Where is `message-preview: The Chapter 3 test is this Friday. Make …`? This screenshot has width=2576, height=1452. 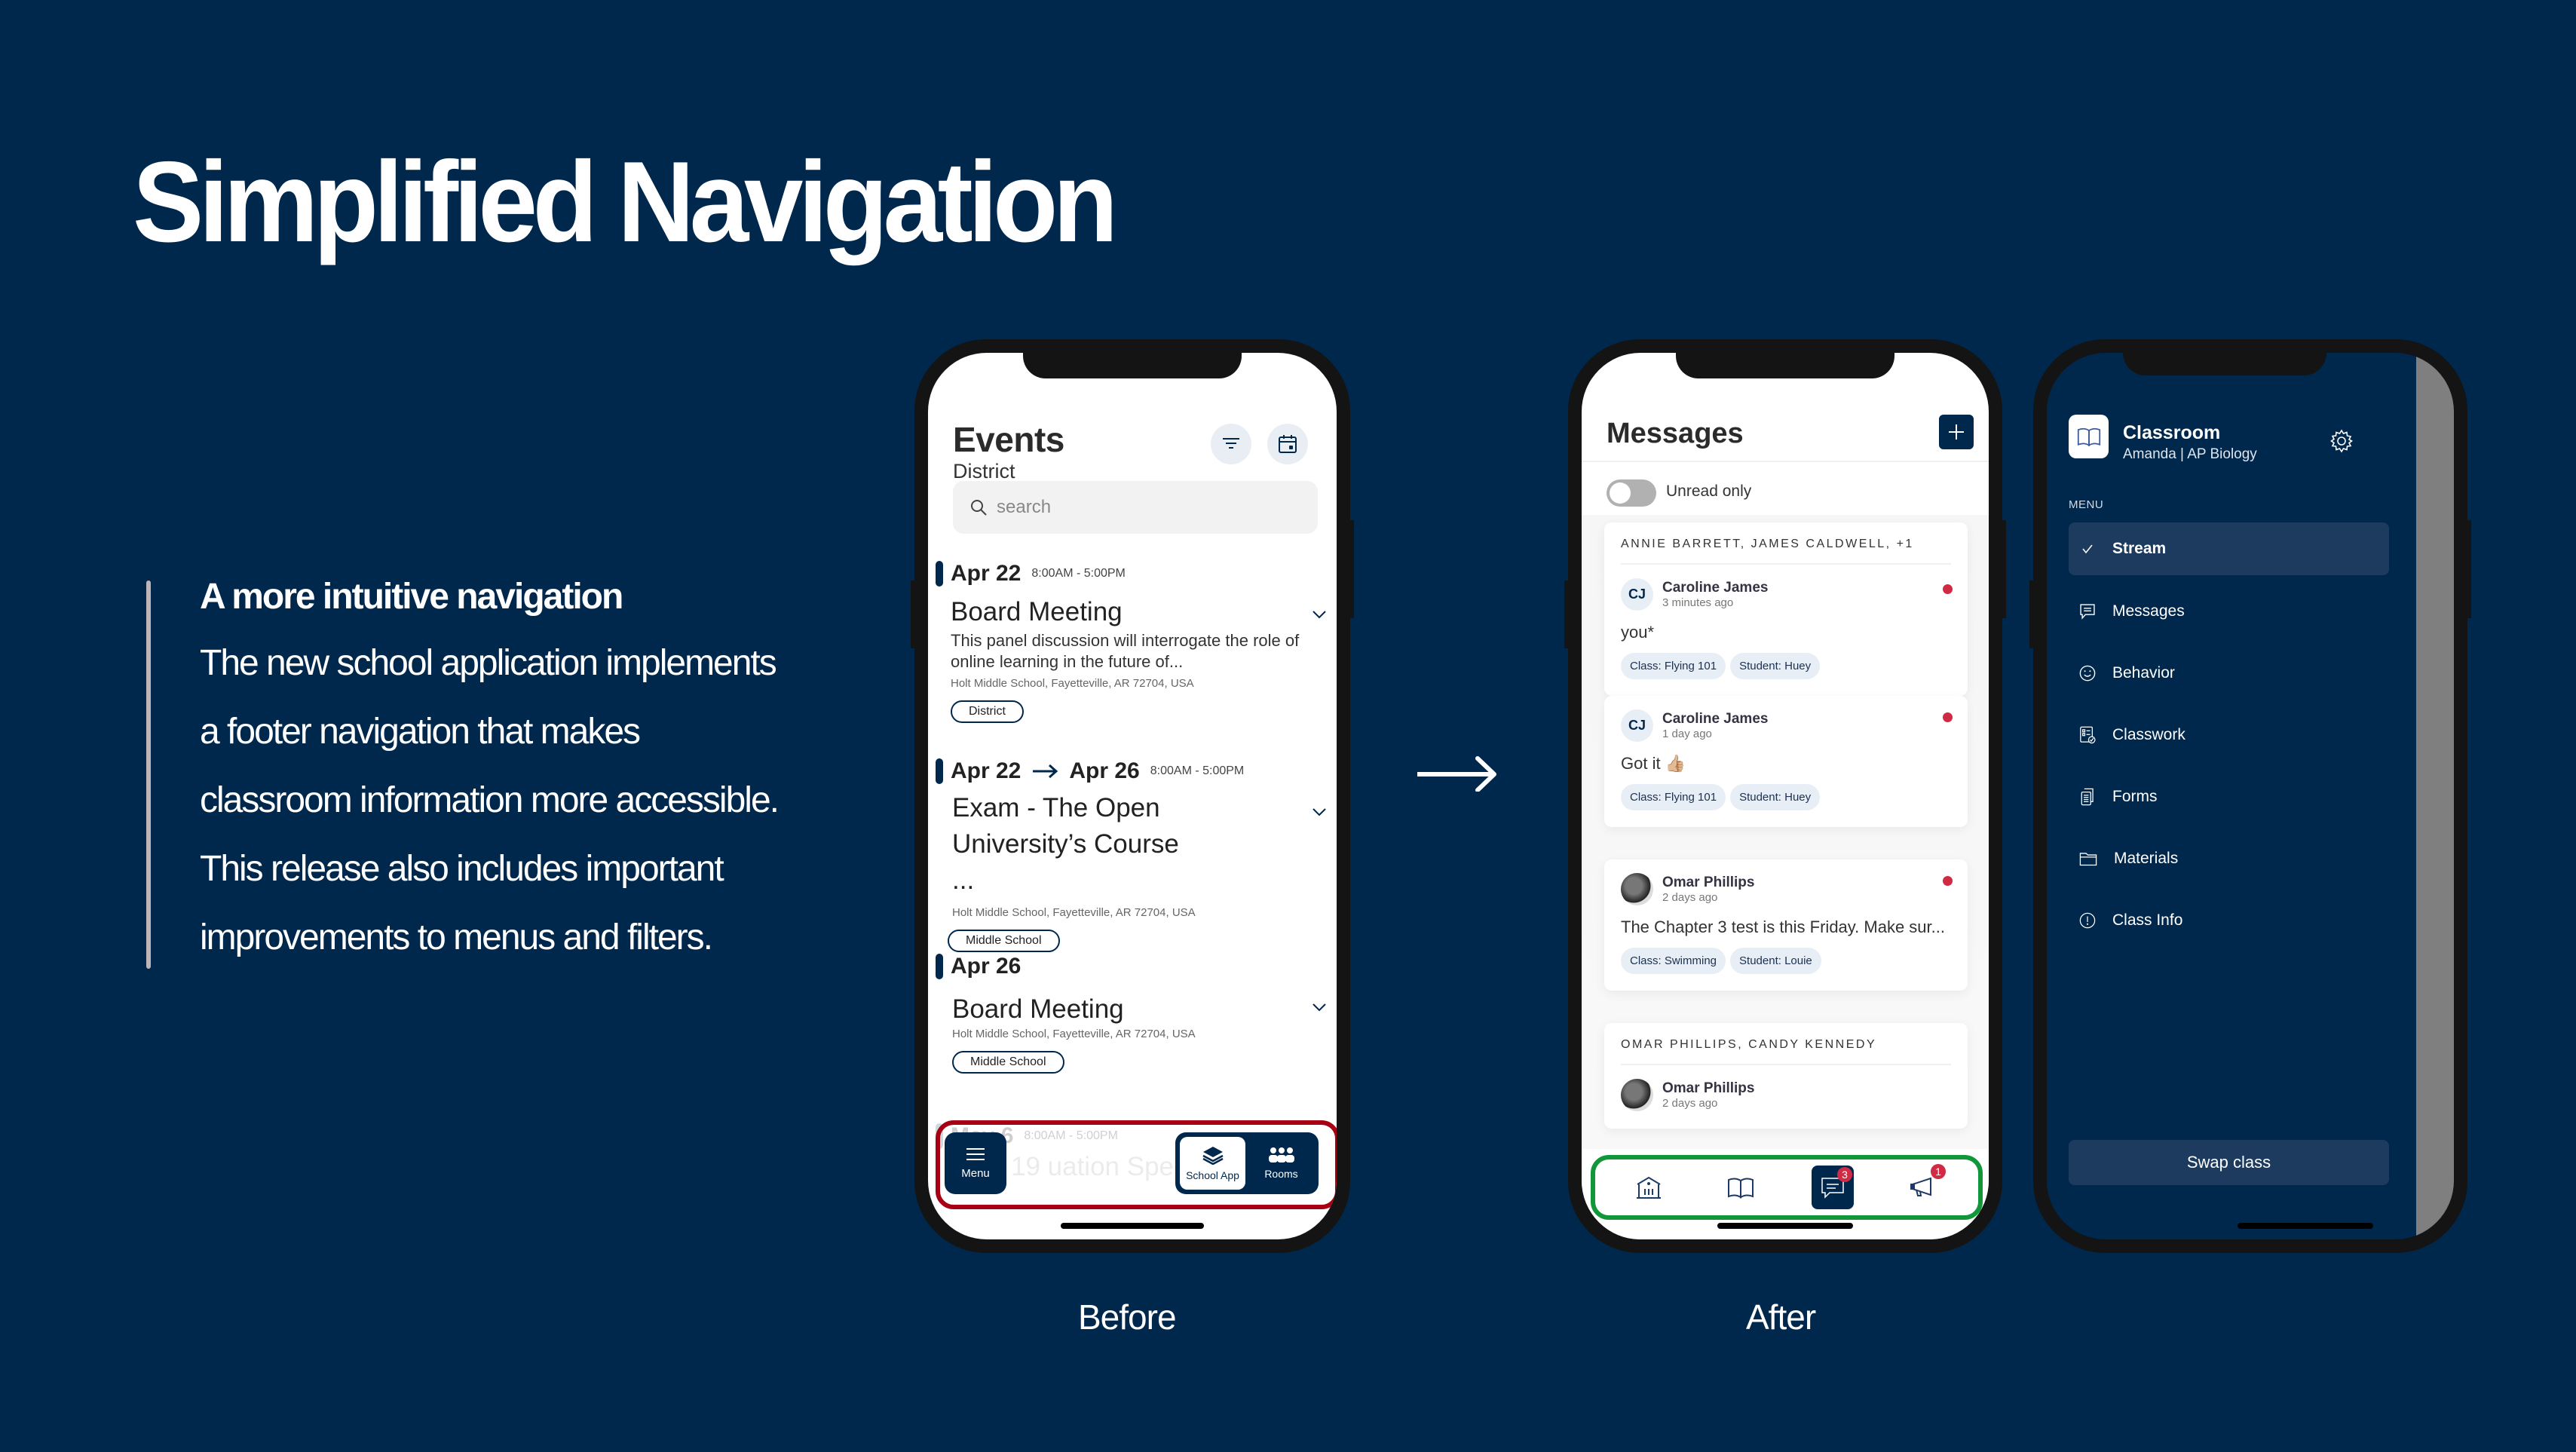
message-preview: The Chapter 3 test is this Friday. Make … is located at coordinates (1783, 926).